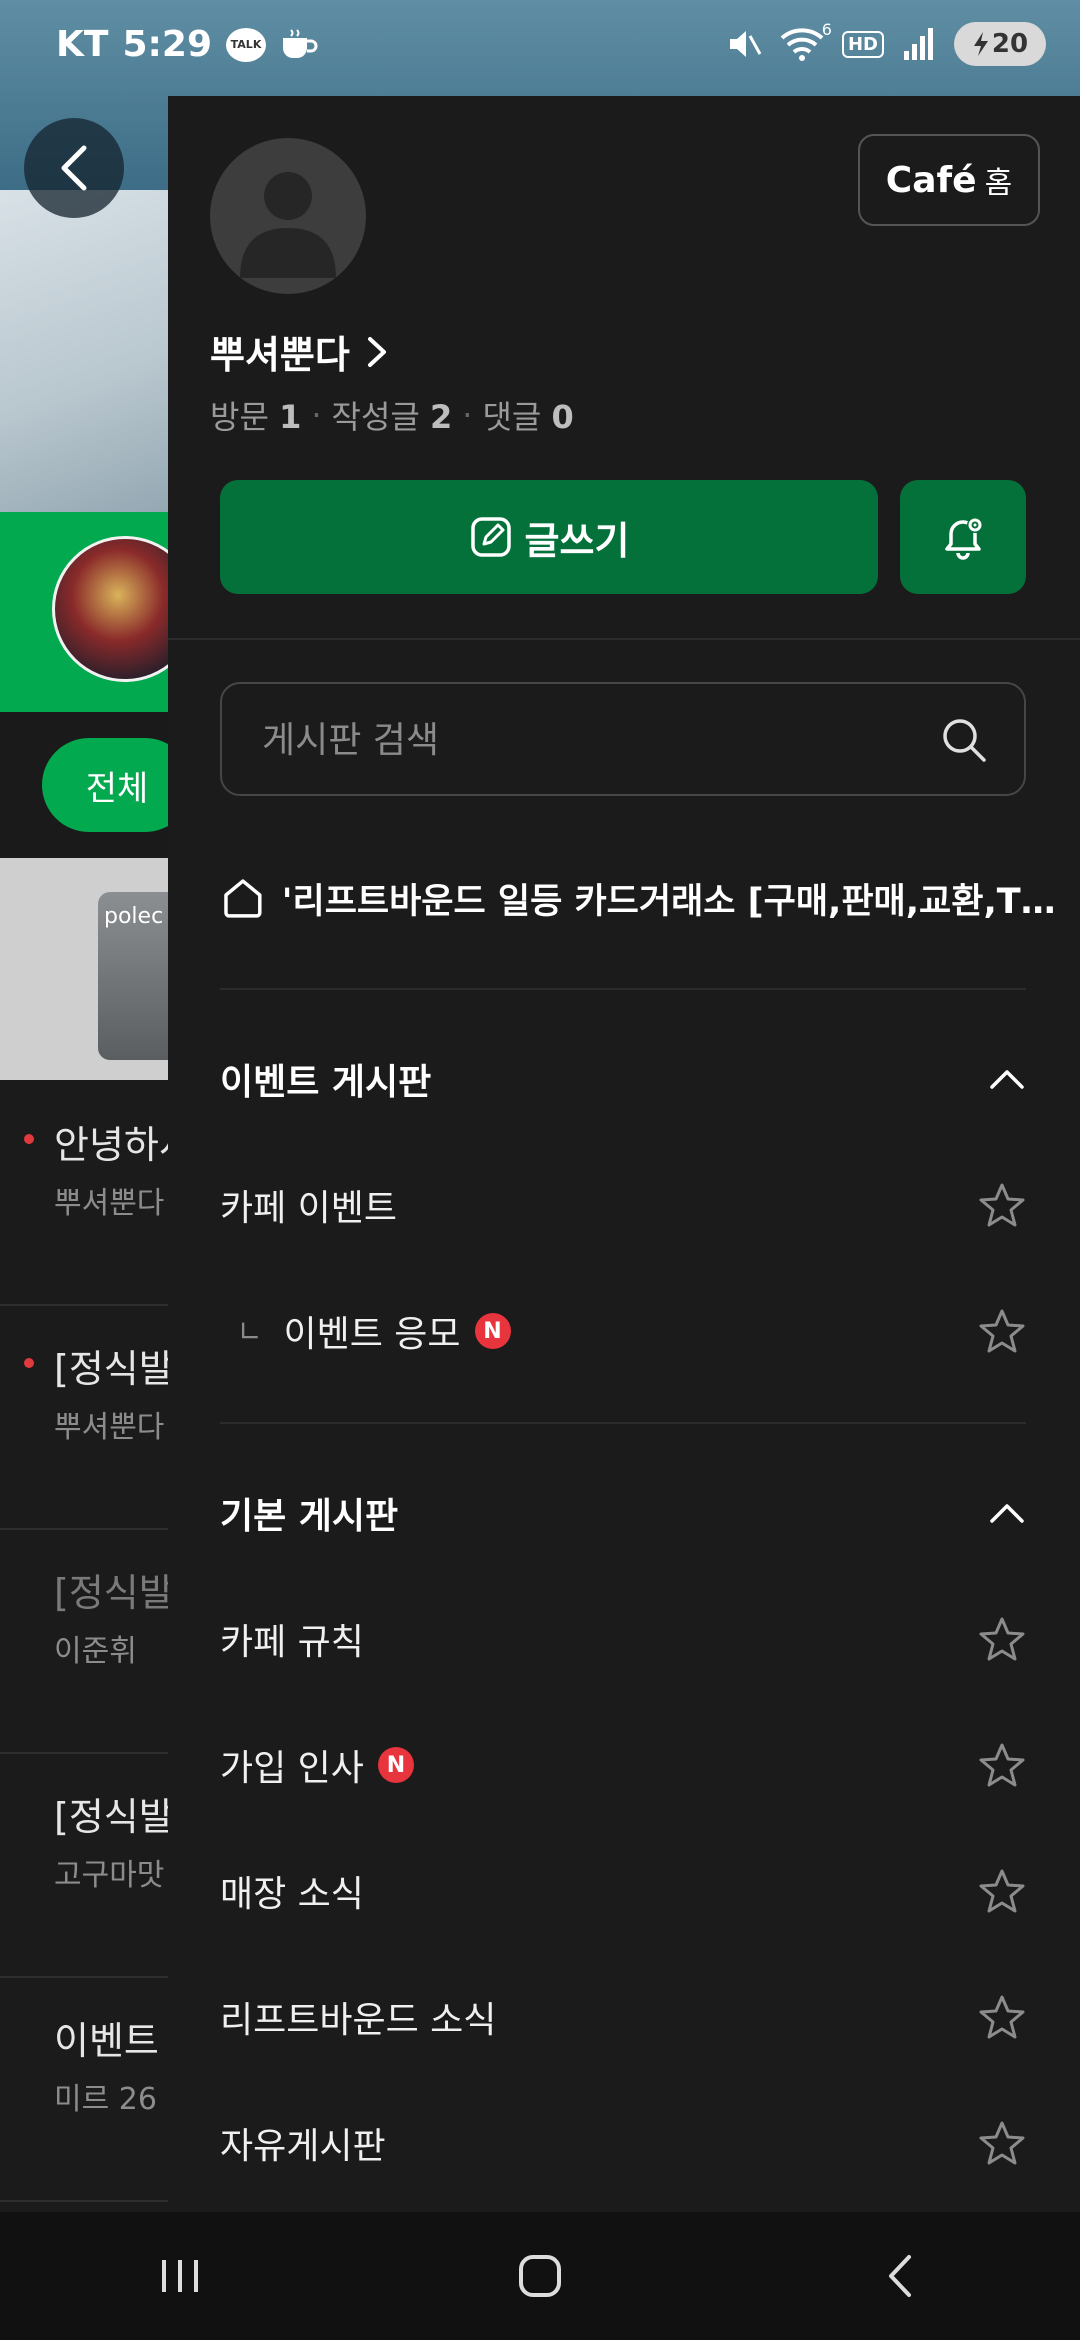 The width and height of the screenshot is (1080, 2340). I want to click on board-label: 자유게시판, so click(303, 2146).